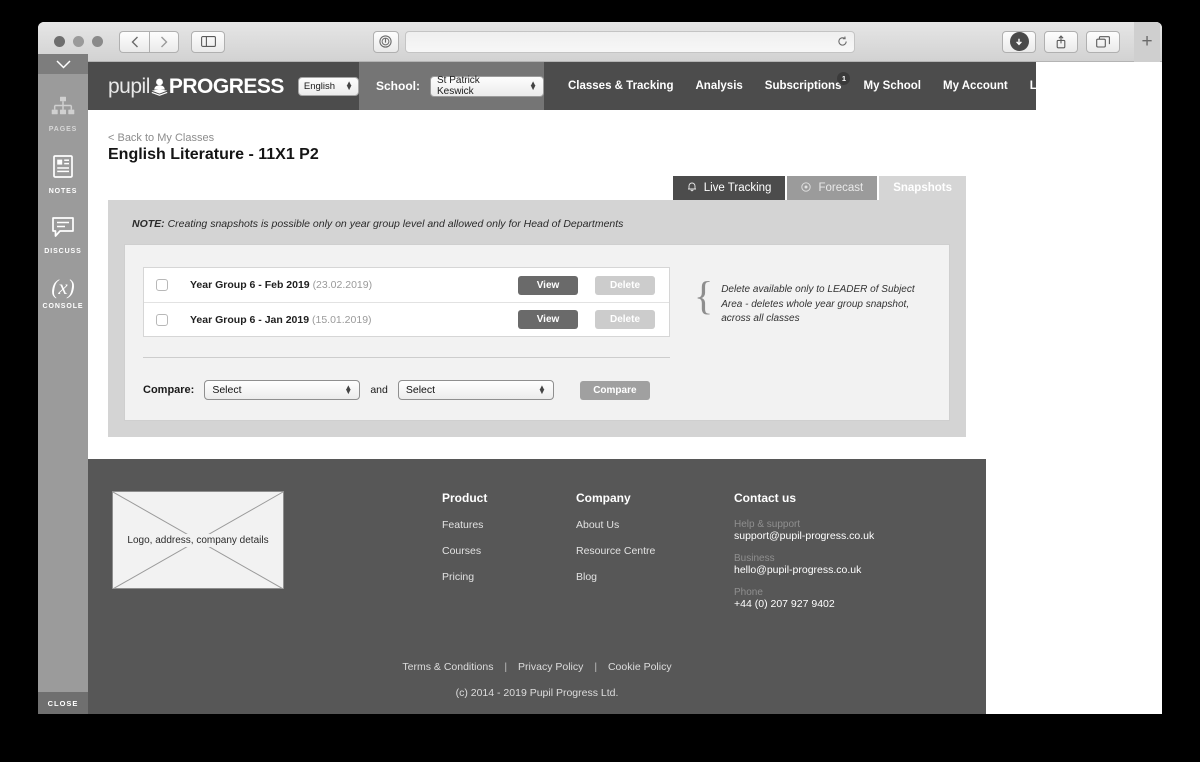 Image resolution: width=1200 pixels, height=762 pixels. What do you see at coordinates (1081, 42) in the screenshot?
I see `toolbar-actions: +` at bounding box center [1081, 42].